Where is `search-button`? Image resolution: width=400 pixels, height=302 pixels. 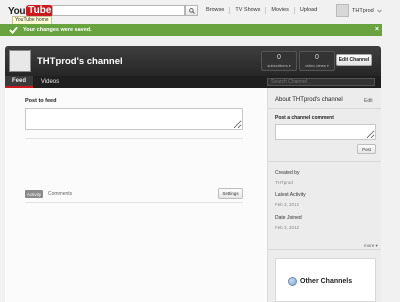 search-button is located at coordinates (191, 10).